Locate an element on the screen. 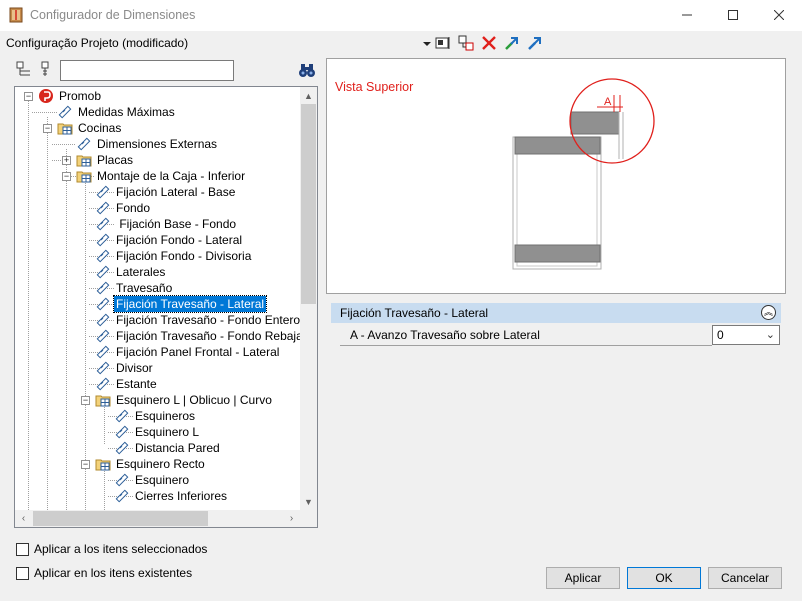 Image resolution: width=802 pixels, height=601 pixels. tree-node-cierres-inferiores: Cierres Inferiores is located at coordinates (171, 496).